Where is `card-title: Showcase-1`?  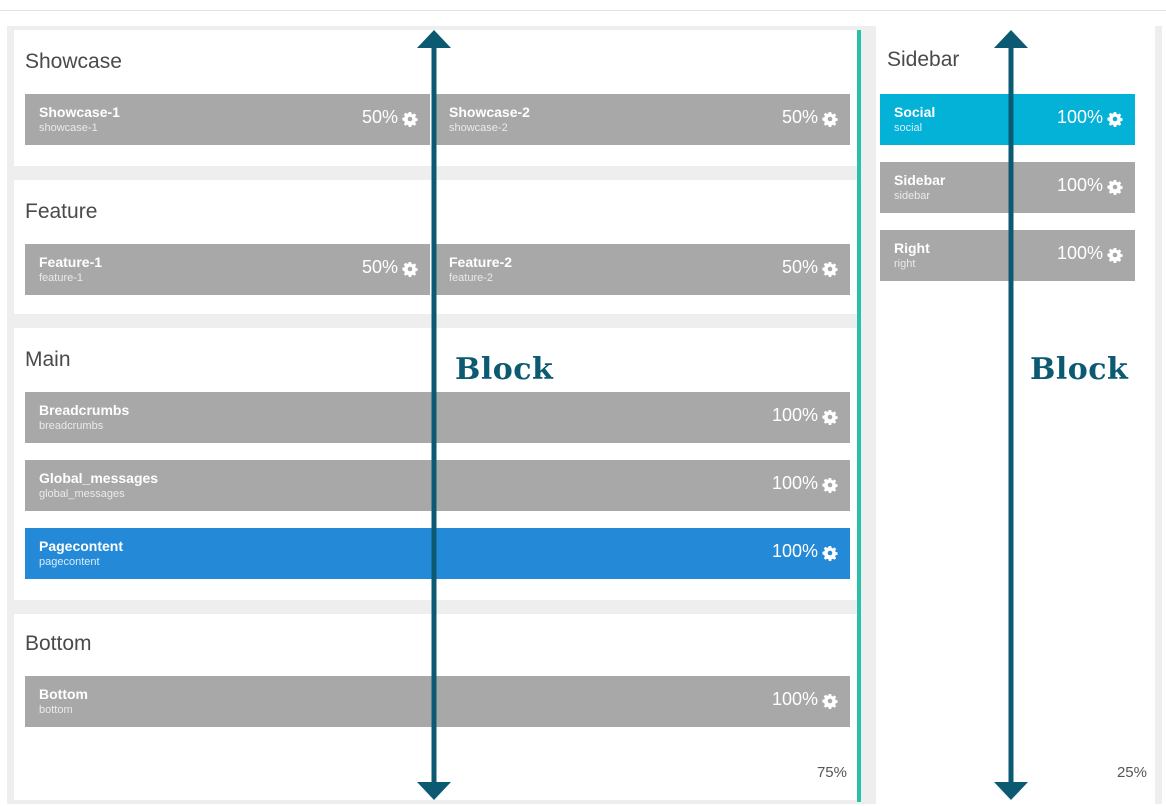 card-title: Showcase-1 is located at coordinates (79, 112).